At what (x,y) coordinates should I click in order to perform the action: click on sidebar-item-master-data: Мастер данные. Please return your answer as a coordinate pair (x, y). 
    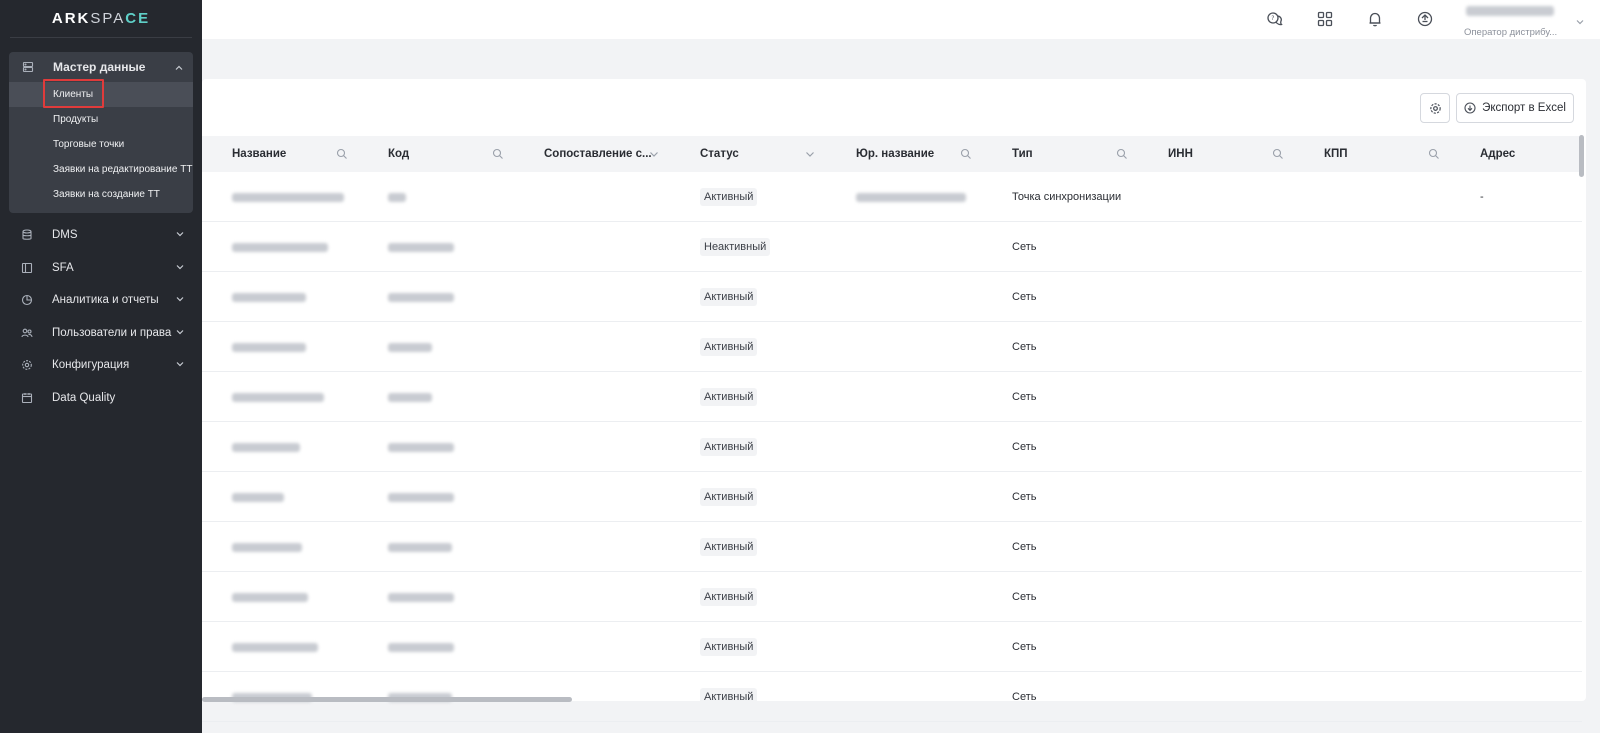
    Looking at the image, I should click on (101, 67).